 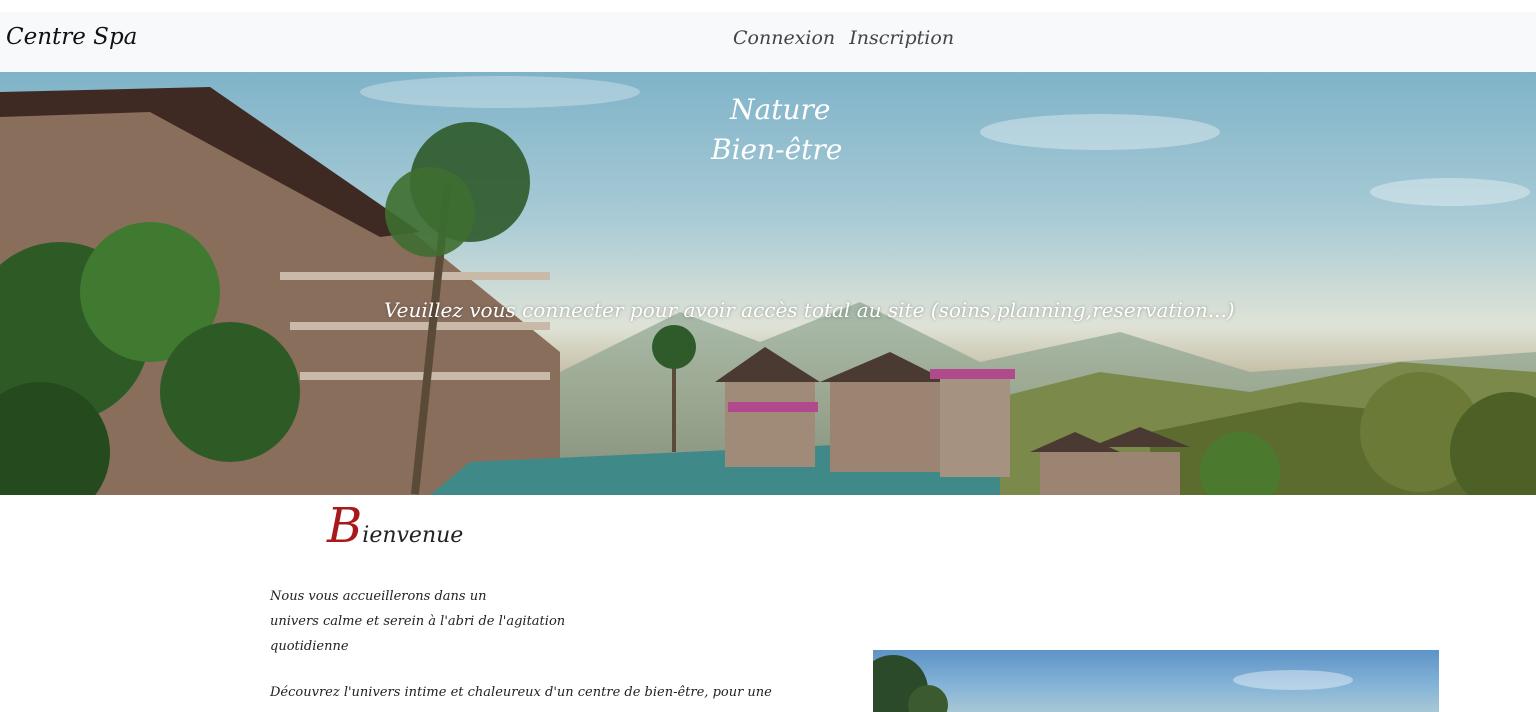 What do you see at coordinates (345, 526) in the screenshot?
I see `welcome-initial: B` at bounding box center [345, 526].